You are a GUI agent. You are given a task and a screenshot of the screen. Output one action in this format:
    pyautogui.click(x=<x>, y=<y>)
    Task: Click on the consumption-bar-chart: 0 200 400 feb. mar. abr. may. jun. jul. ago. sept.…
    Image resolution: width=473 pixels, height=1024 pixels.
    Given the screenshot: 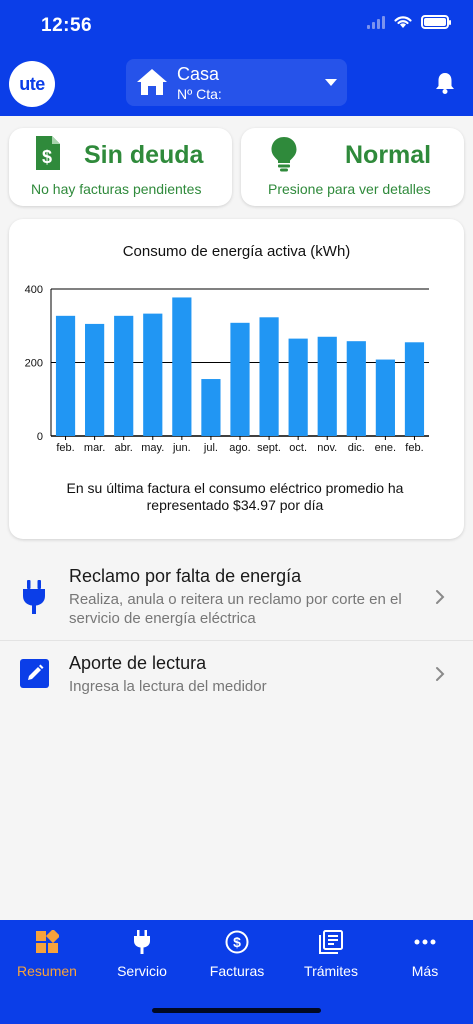 What is the action you would take?
    pyautogui.click(x=227, y=369)
    